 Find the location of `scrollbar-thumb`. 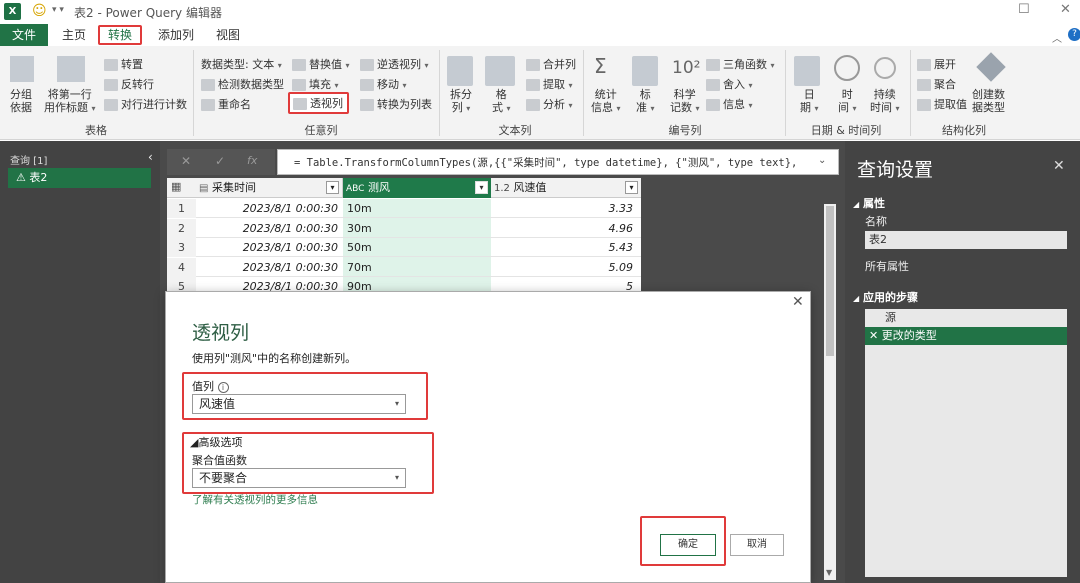

scrollbar-thumb is located at coordinates (830, 281).